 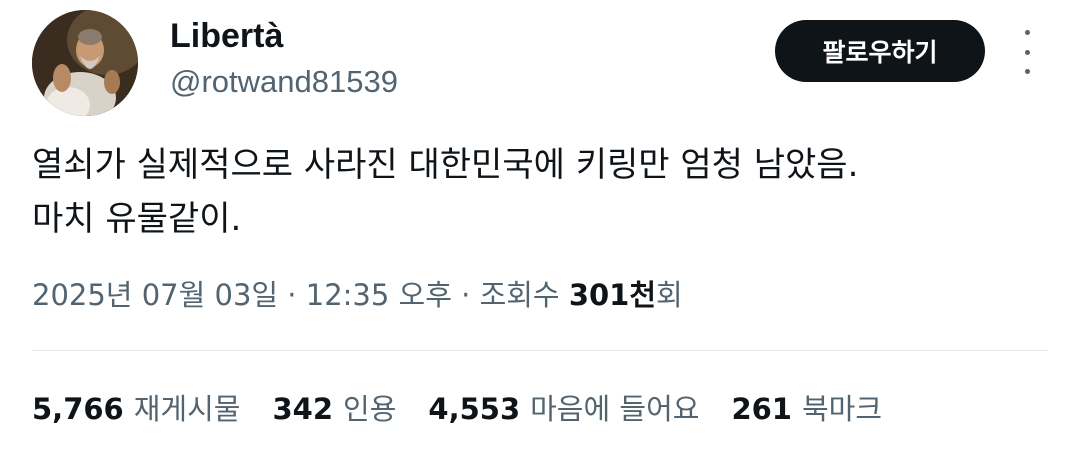 I want to click on engagement-stats: 5,766 재게시물 342 인용 4,553 마음에 들어요 261 북마크, so click(x=457, y=409).